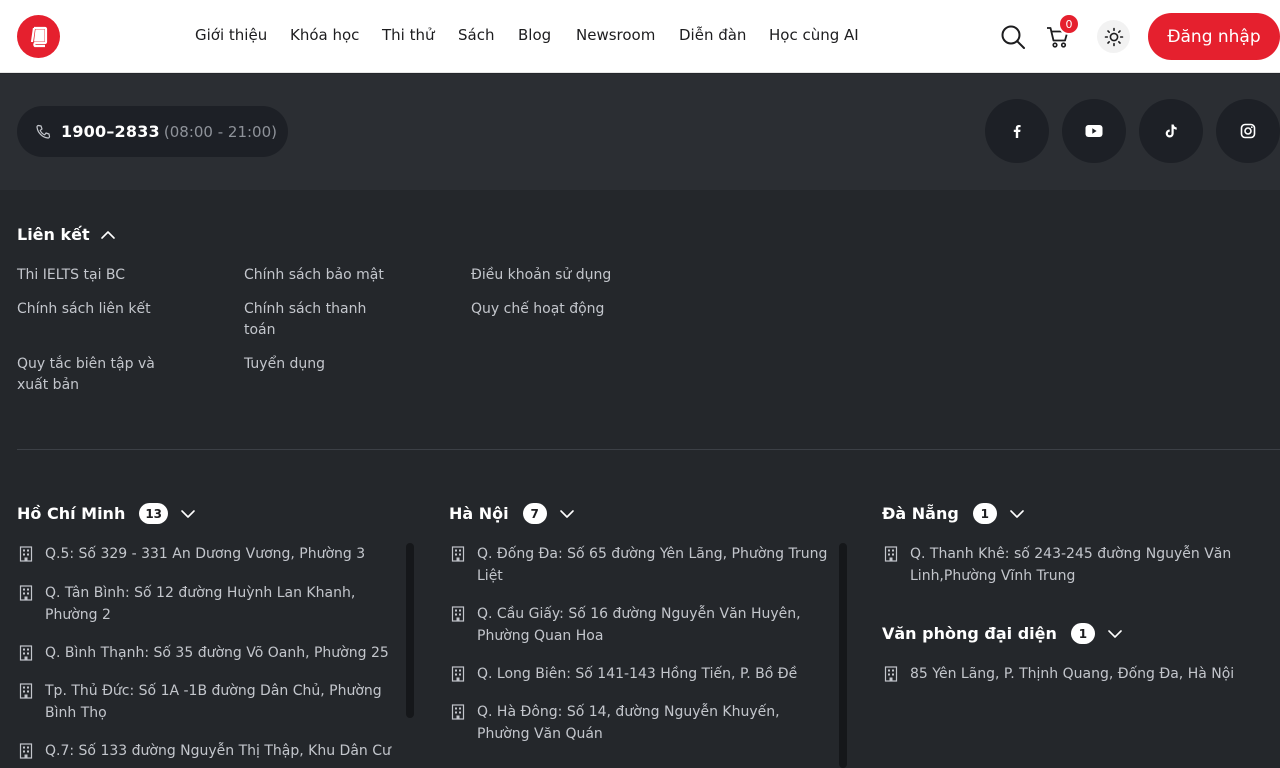 The image size is (1280, 768). Describe the element at coordinates (410, 630) in the screenshot. I see `office-hcm-scrollbar` at that location.